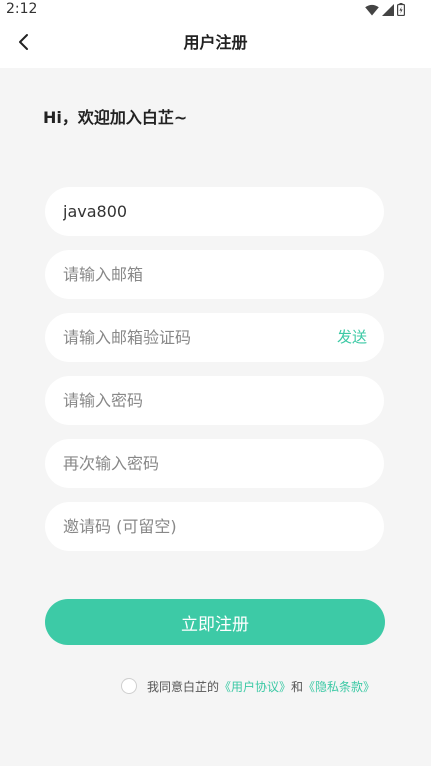  What do you see at coordinates (193, 211) in the screenshot?
I see `username-input` at bounding box center [193, 211].